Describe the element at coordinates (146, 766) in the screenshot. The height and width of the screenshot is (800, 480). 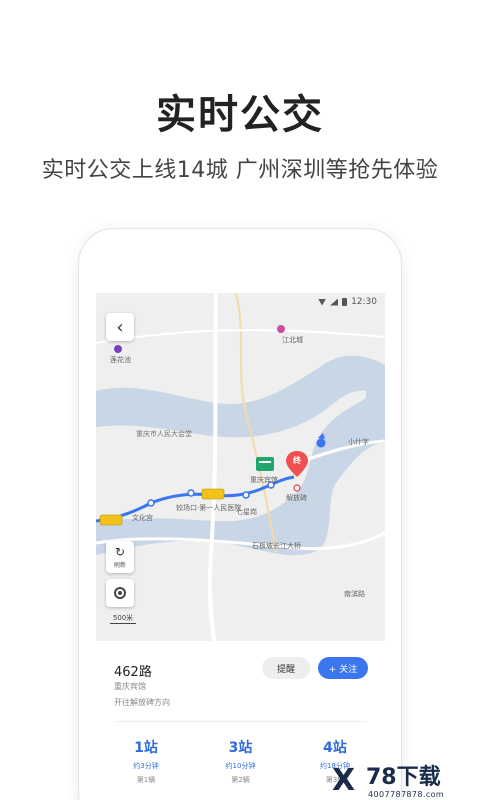
I see `arrival-time: 约3分钟` at that location.